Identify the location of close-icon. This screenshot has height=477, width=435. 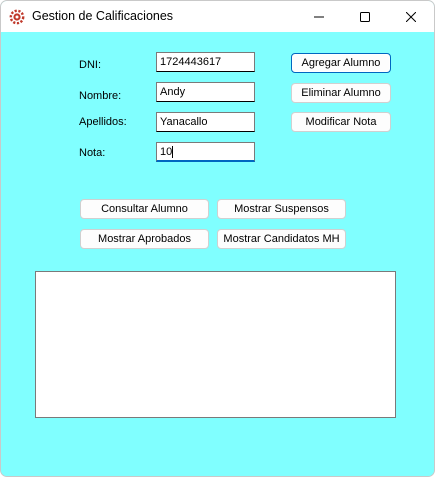
(411, 16).